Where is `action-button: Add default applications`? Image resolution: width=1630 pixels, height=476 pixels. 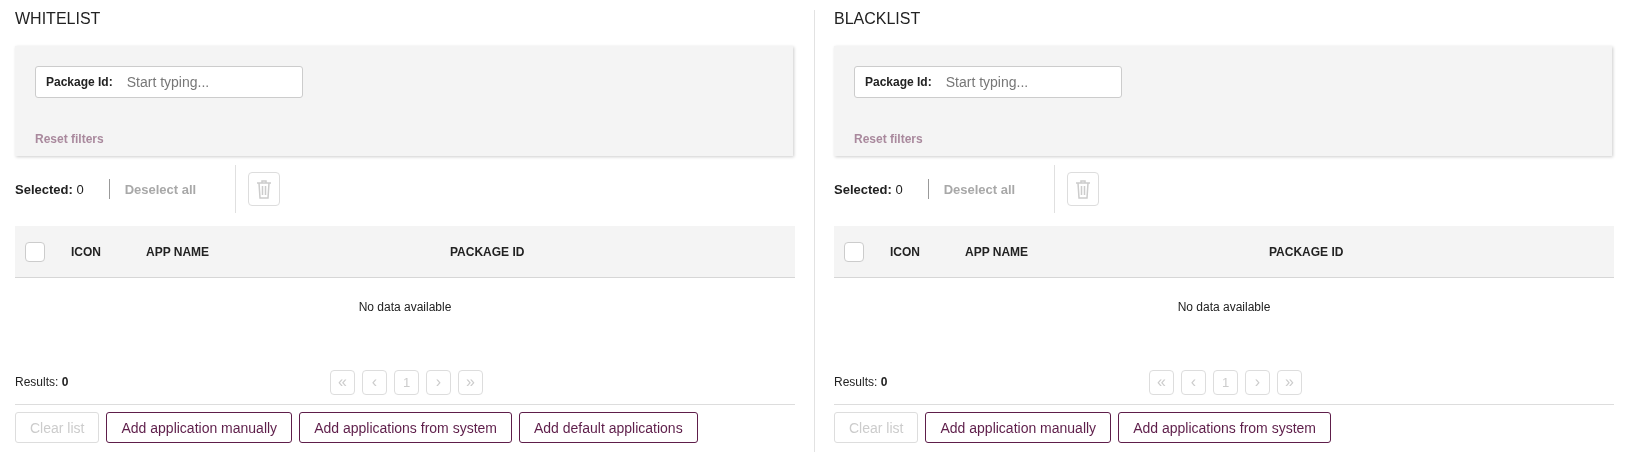
action-button: Add default applications is located at coordinates (608, 427).